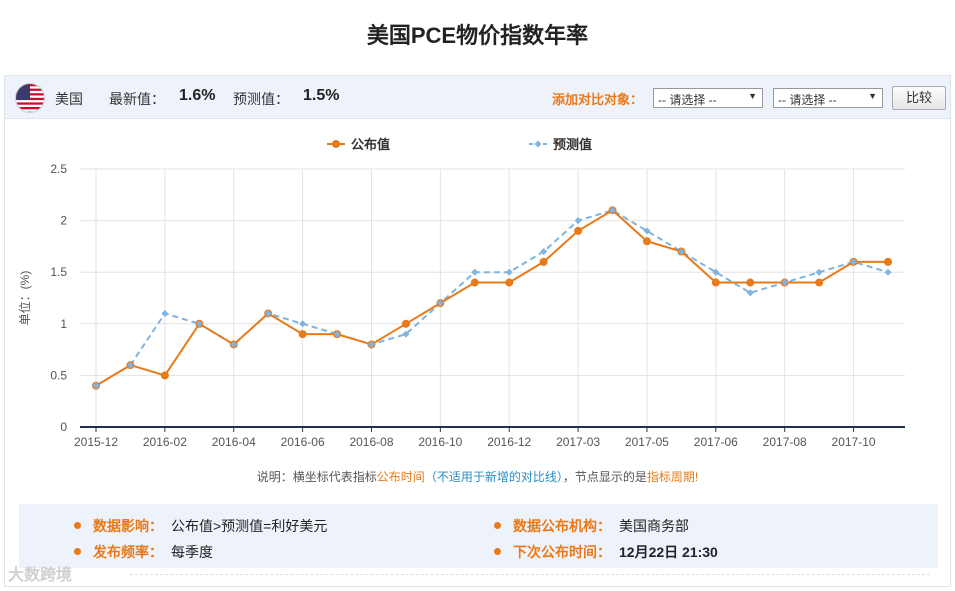 This screenshot has height=591, width=955. What do you see at coordinates (234, 442) in the screenshot?
I see `x-tick-label: 2016-04` at bounding box center [234, 442].